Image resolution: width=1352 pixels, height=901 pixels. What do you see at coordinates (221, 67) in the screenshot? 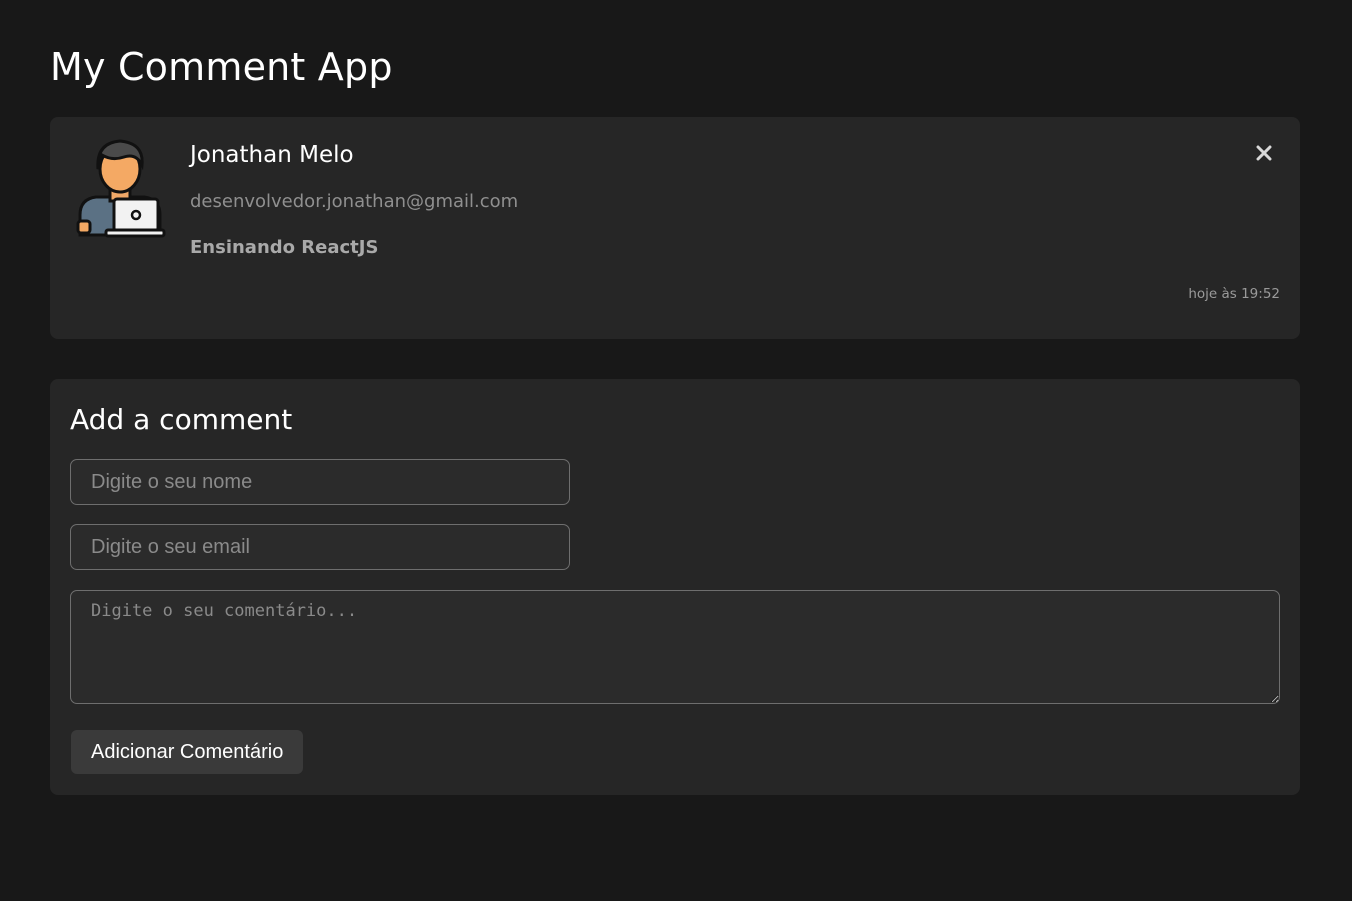
I see `app-title: My Comment App` at bounding box center [221, 67].